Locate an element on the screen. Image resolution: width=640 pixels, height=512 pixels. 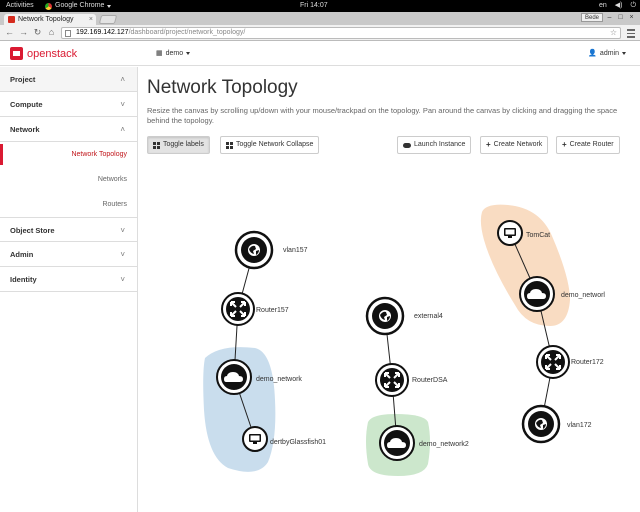
sidebar-section-network: Network ˄ is located at coordinates (68, 129).